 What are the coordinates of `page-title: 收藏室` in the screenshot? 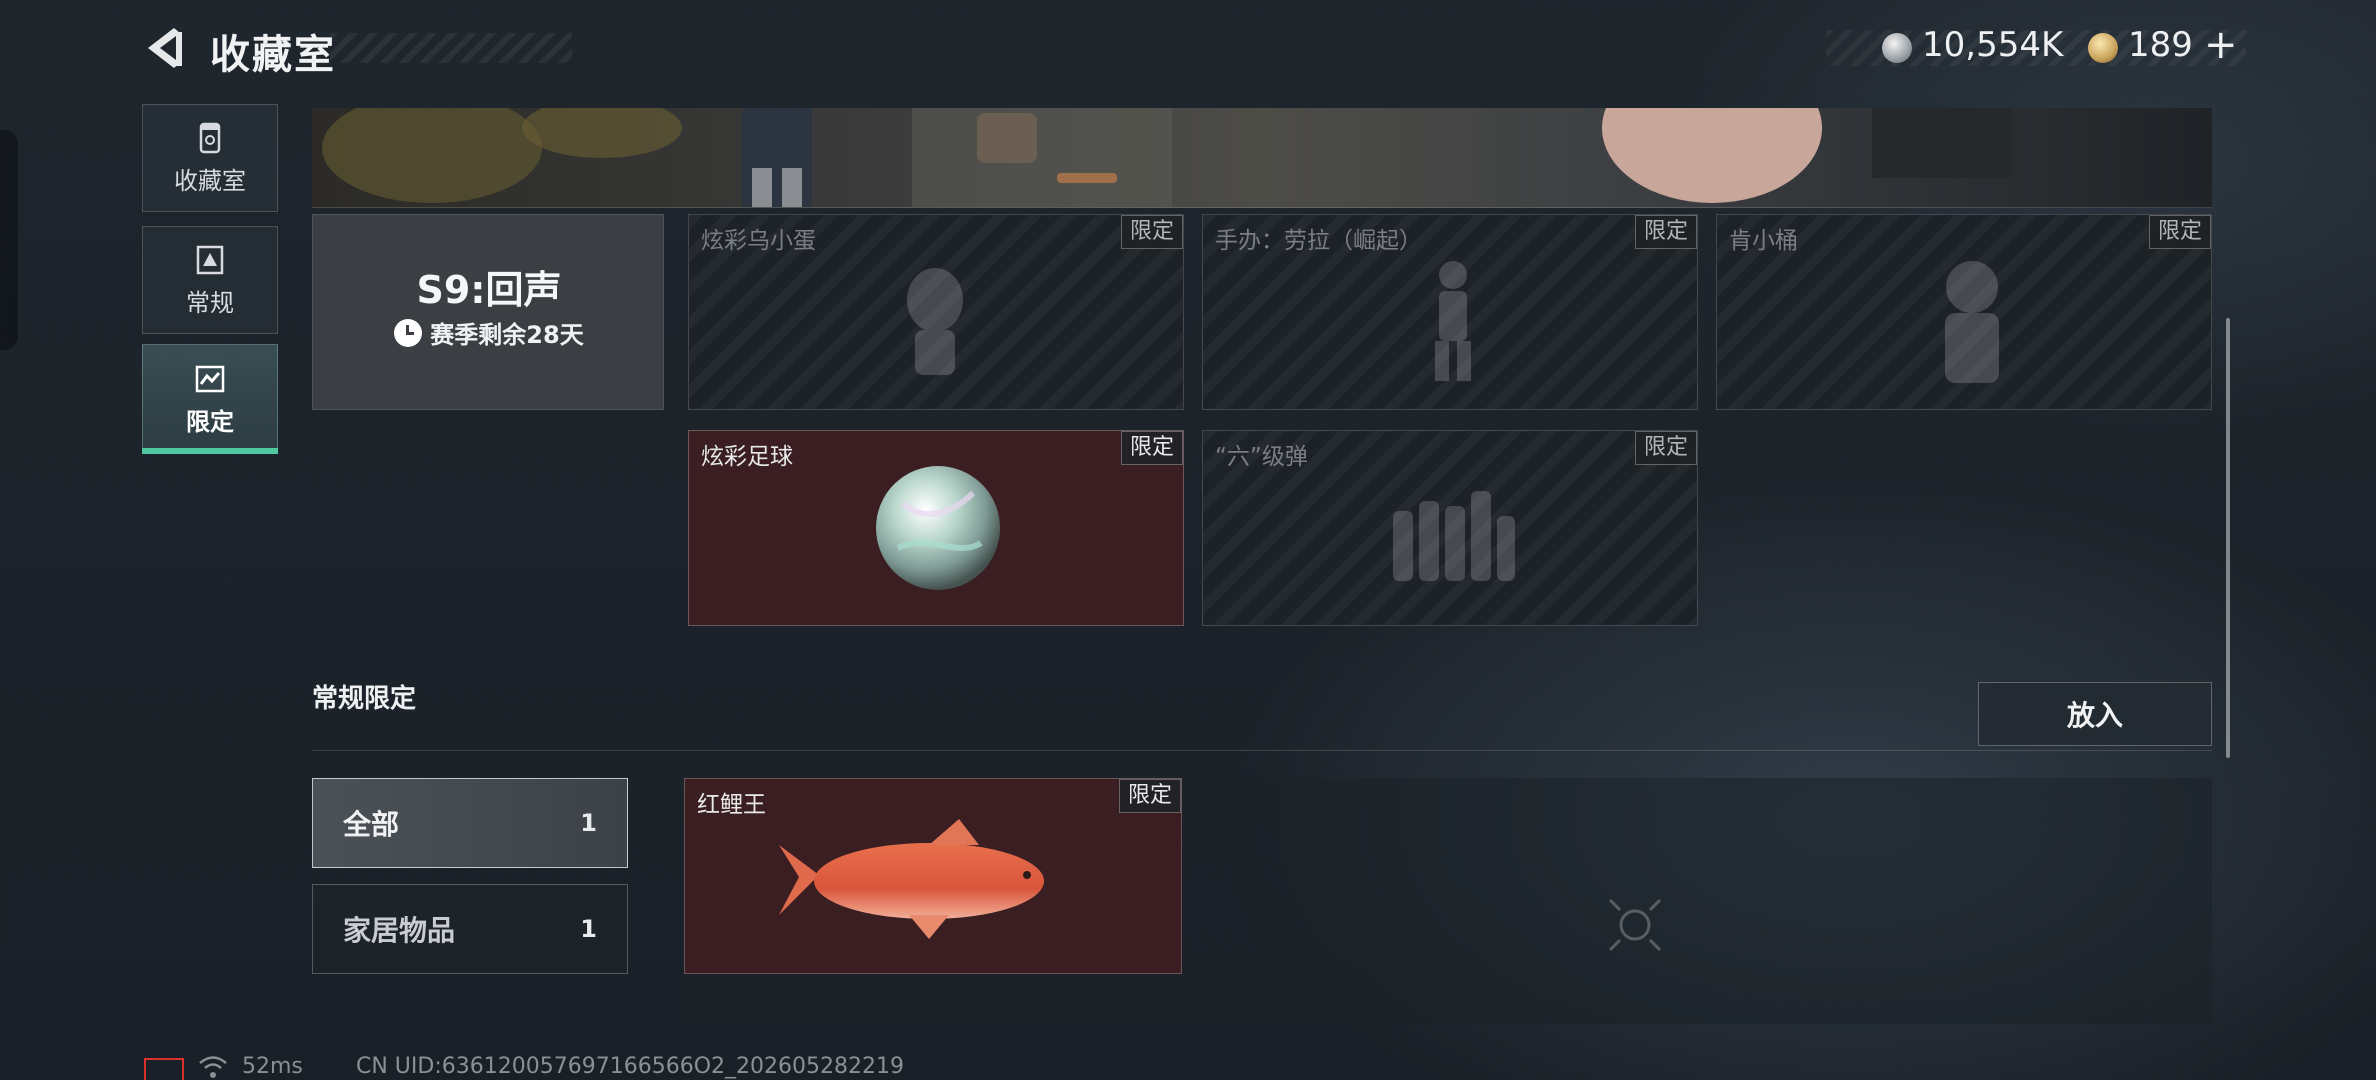 It's located at (273, 55).